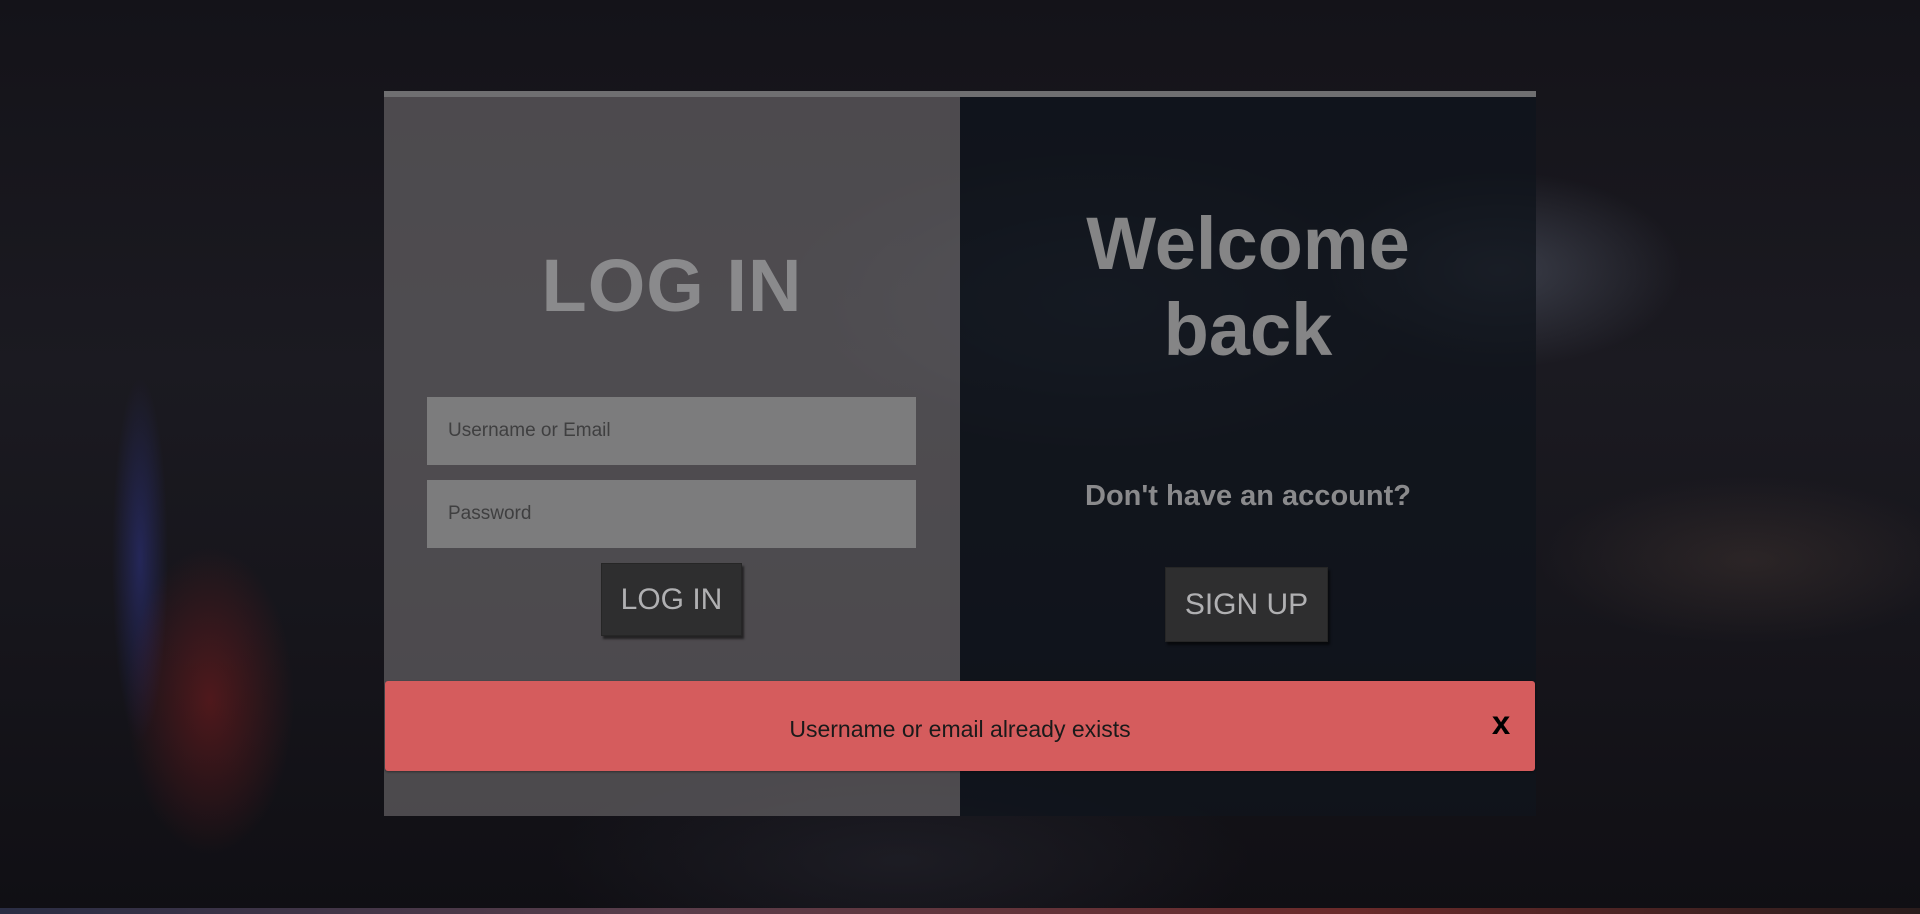 This screenshot has width=1920, height=914. Describe the element at coordinates (671, 599) in the screenshot. I see `login-button: LOG IN` at that location.